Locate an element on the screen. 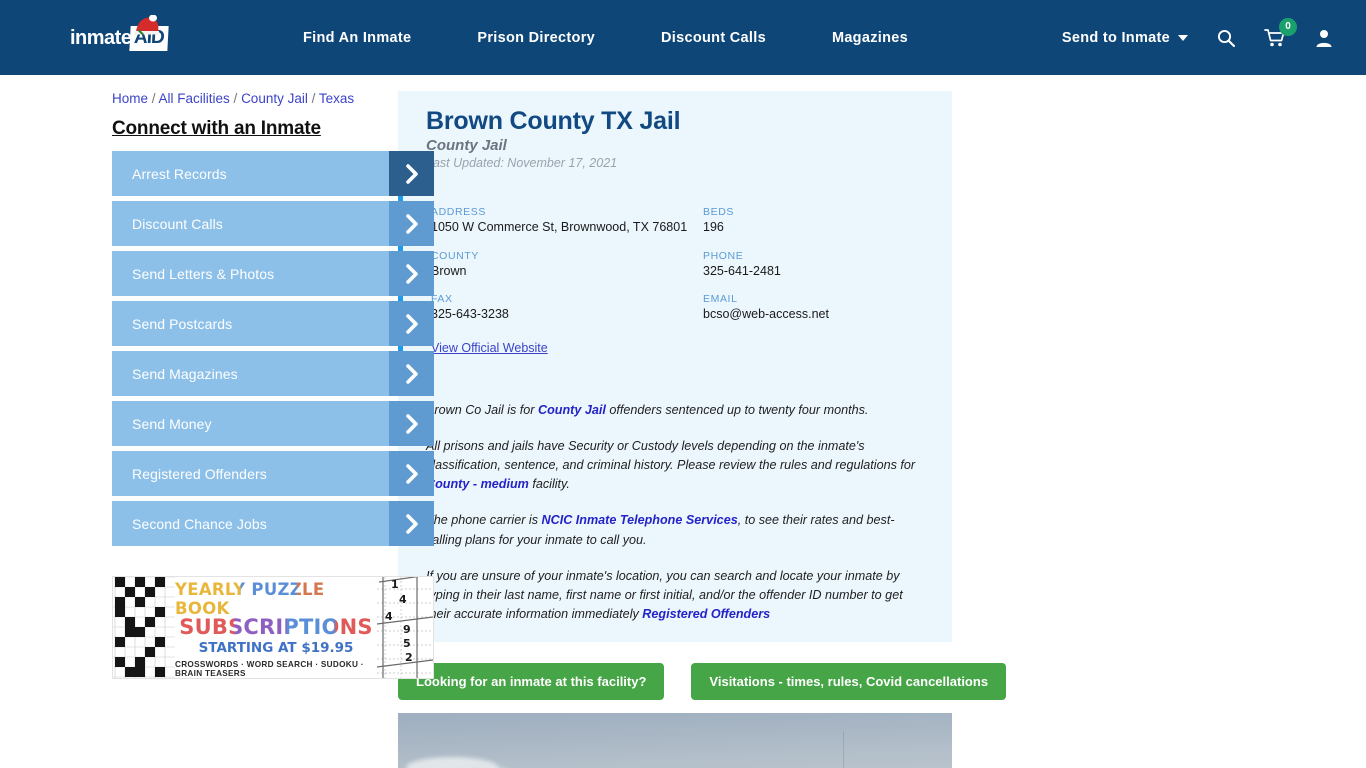 This screenshot has width=1366, height=768. cart-button: 0 is located at coordinates (1280, 32).